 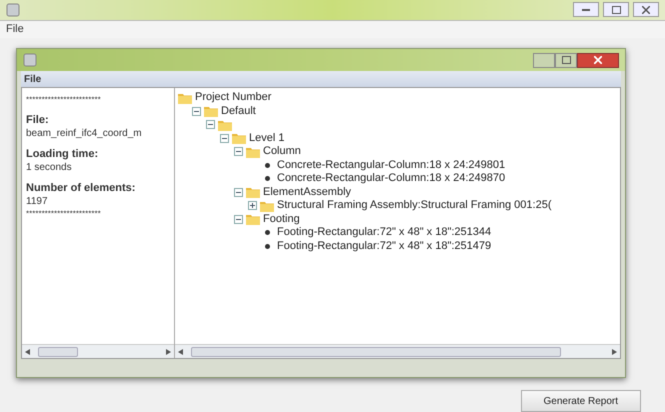 I want to click on minimize-button, so click(x=586, y=10).